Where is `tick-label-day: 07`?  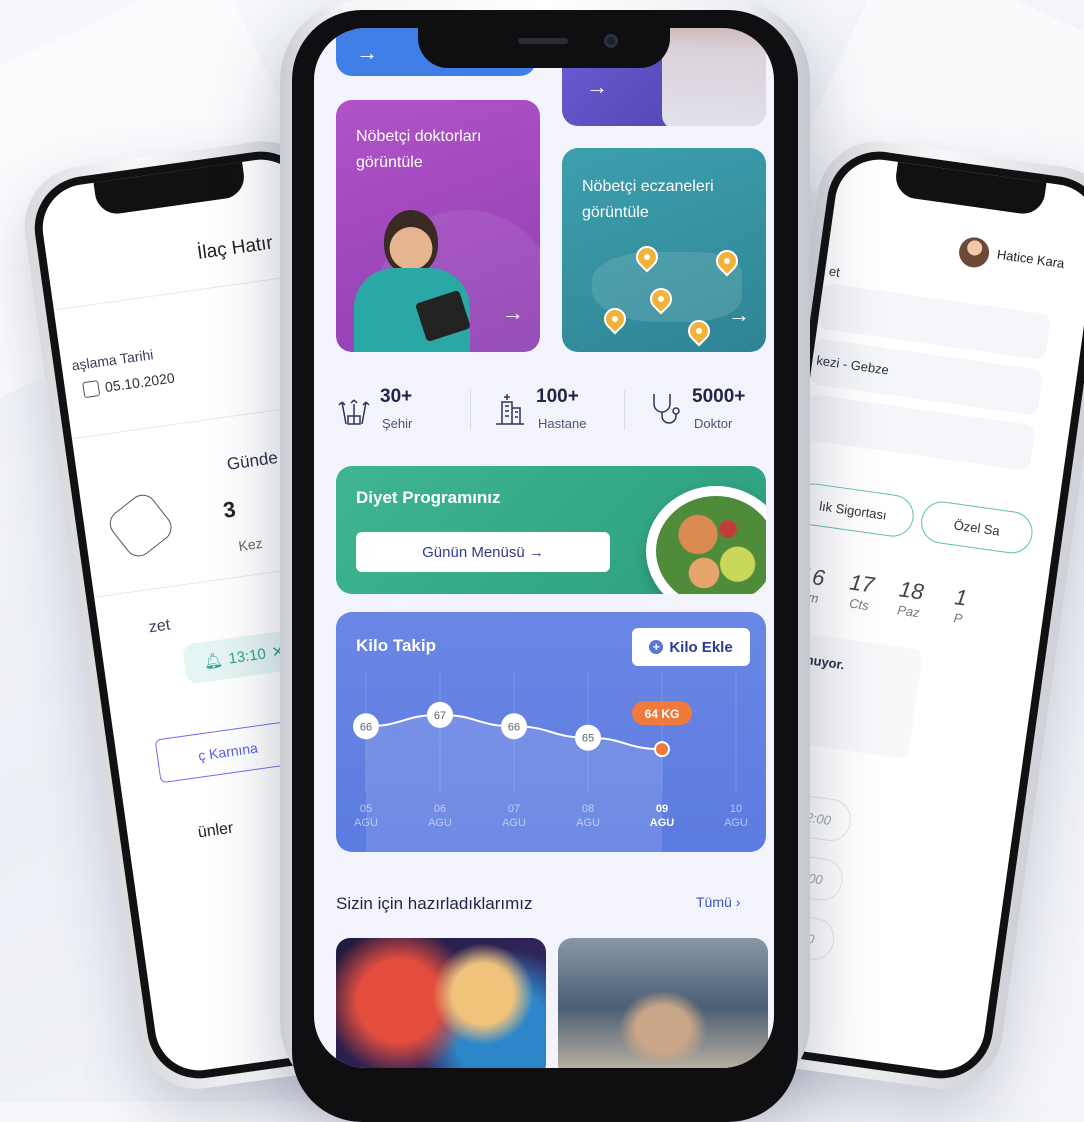
tick-label-day: 07 is located at coordinates (514, 809).